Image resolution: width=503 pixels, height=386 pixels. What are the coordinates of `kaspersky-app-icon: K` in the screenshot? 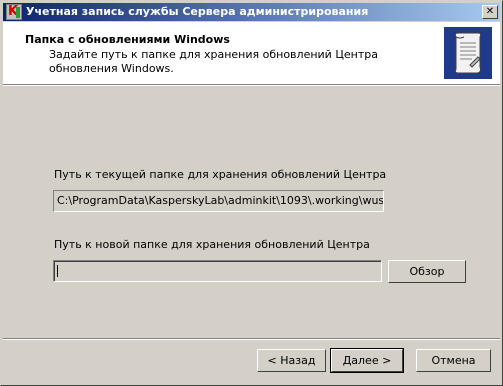 It's located at (14, 12).